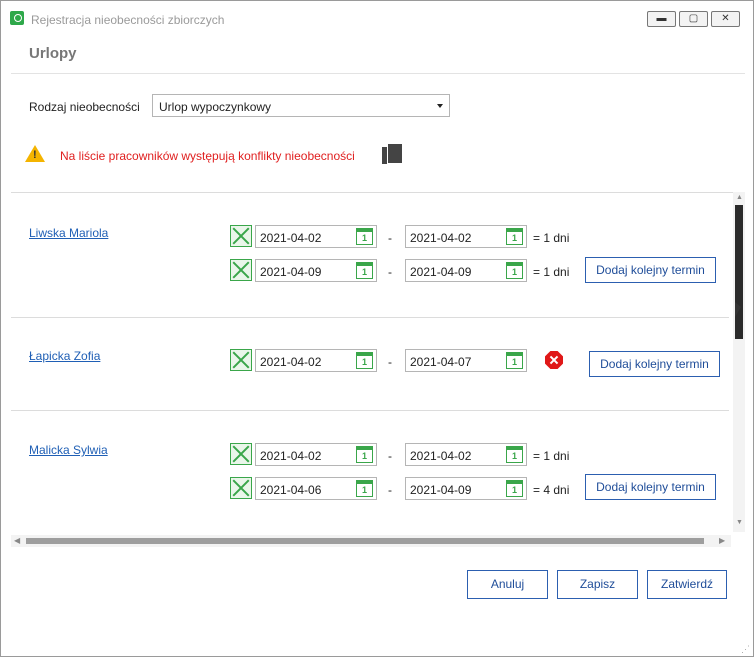  What do you see at coordinates (316, 270) in the screenshot?
I see `date-from-input: 2021-04-09 1` at bounding box center [316, 270].